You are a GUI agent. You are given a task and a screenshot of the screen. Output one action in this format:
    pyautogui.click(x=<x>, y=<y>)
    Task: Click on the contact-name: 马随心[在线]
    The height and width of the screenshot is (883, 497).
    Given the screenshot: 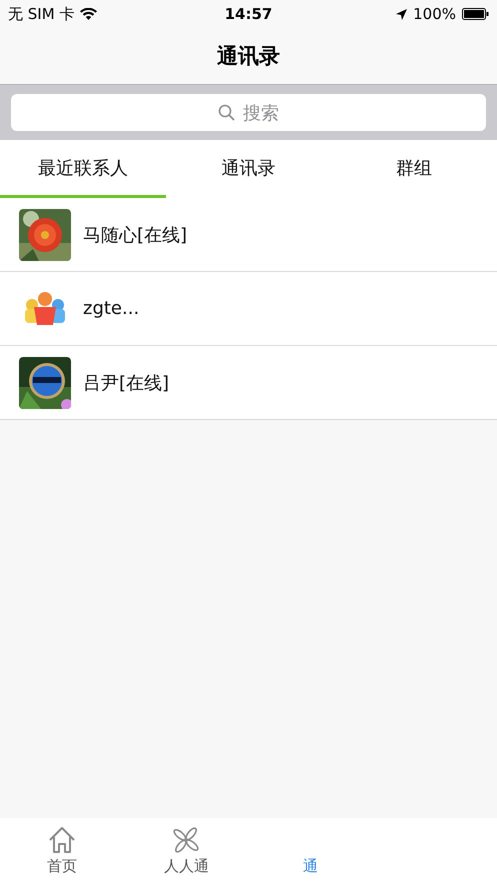 What is the action you would take?
    pyautogui.click(x=135, y=234)
    